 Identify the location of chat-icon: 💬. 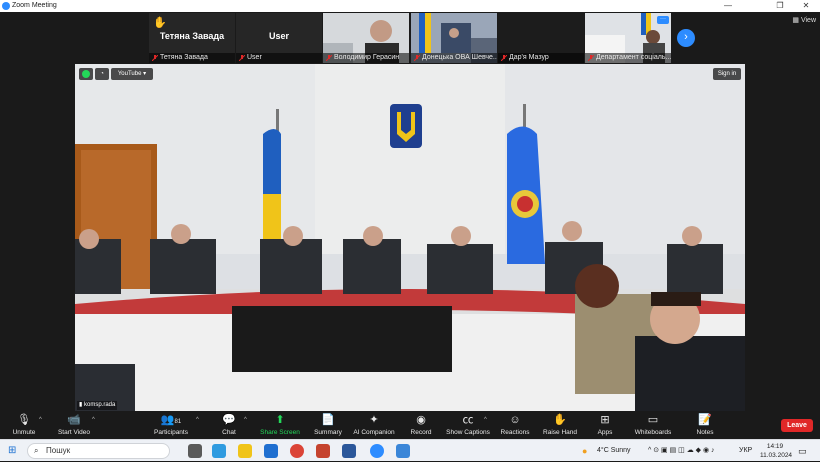
(229, 420).